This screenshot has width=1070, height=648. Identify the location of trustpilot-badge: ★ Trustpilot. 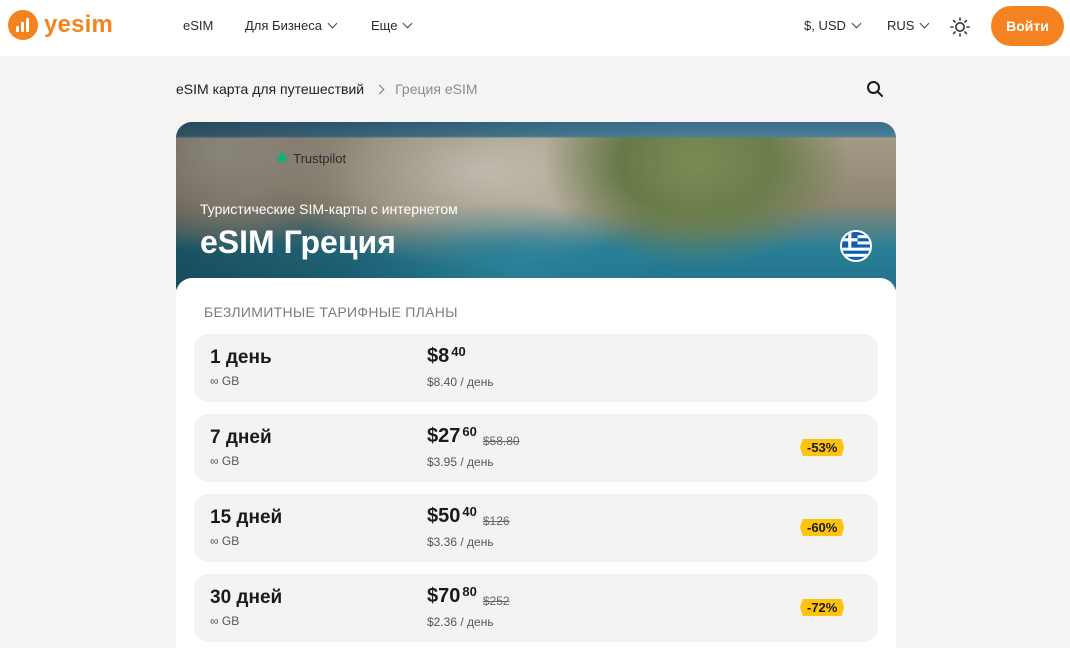
(310, 158).